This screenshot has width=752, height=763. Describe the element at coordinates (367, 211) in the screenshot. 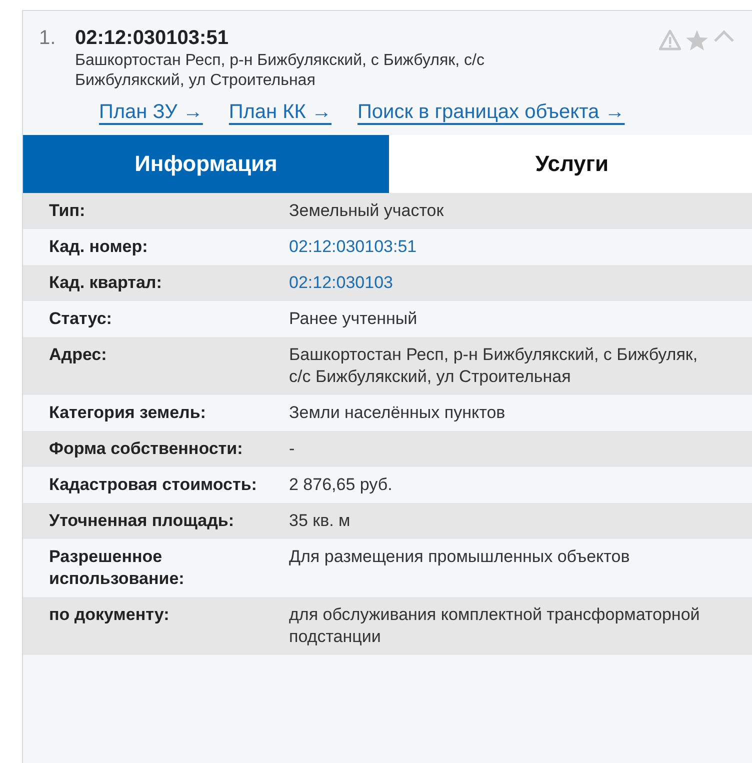

I see `field-value: Земельный участок` at that location.